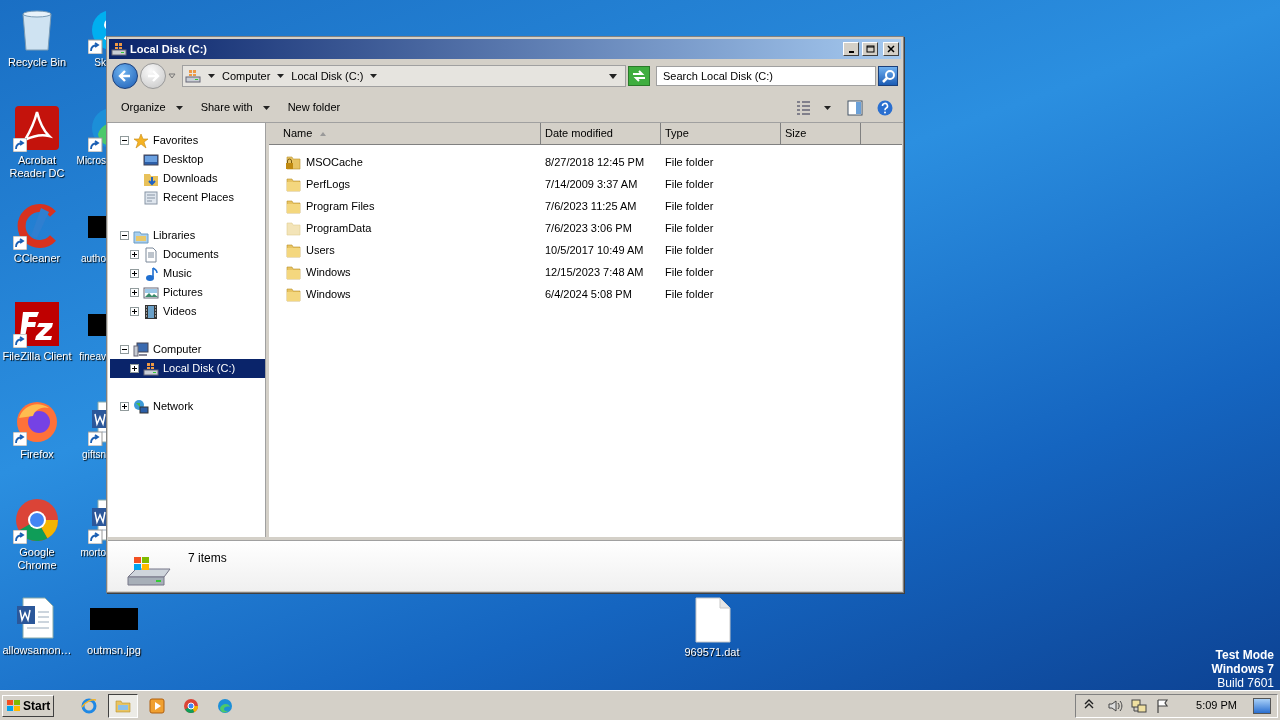  I want to click on watermark-text: Test Mode, so click(1244, 655).